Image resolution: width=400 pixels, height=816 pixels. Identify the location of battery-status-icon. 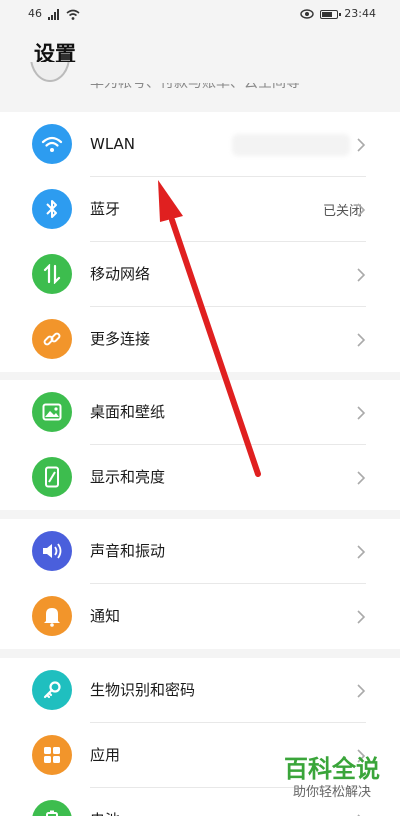
(331, 14).